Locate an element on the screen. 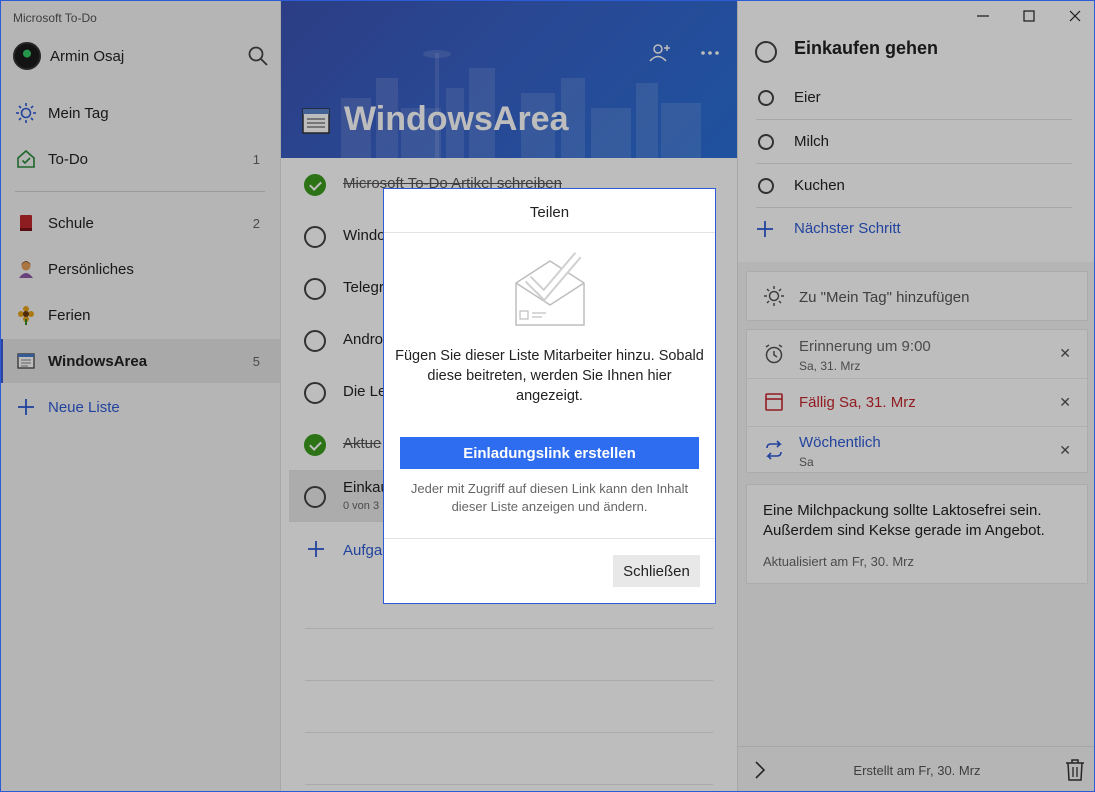  create-invite-link-button: Einladungslink erstellen is located at coordinates (549, 453).